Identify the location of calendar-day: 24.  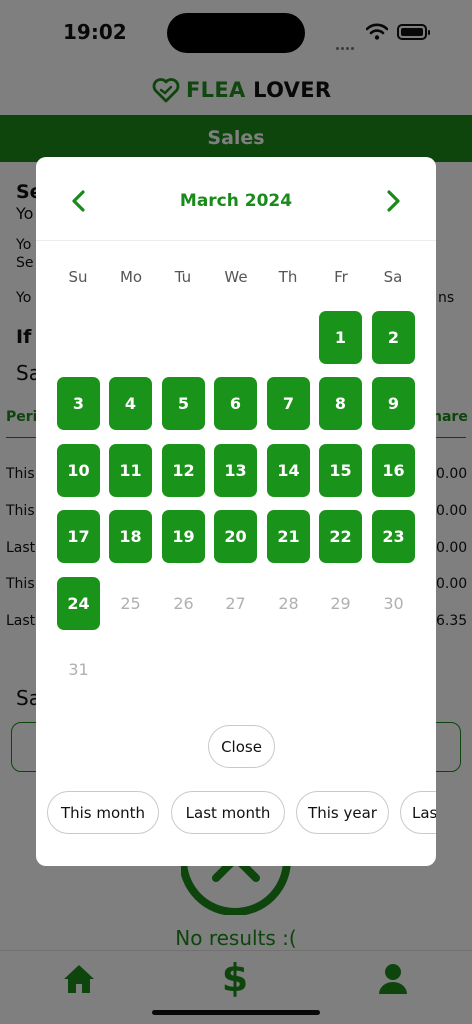
(78, 603).